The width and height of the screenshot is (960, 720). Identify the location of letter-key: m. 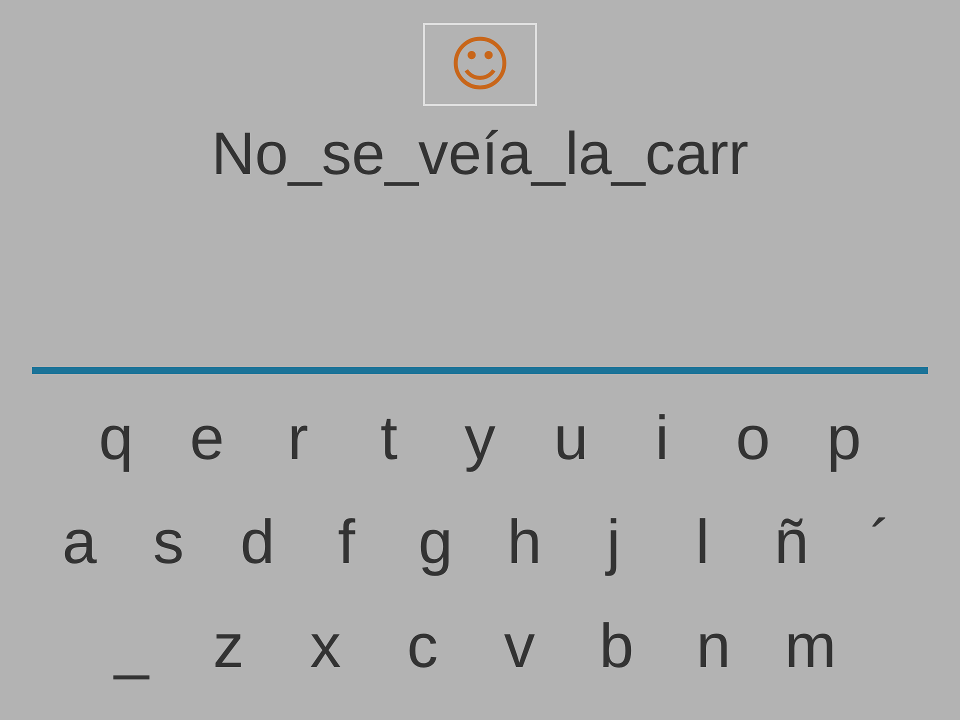
(810, 647).